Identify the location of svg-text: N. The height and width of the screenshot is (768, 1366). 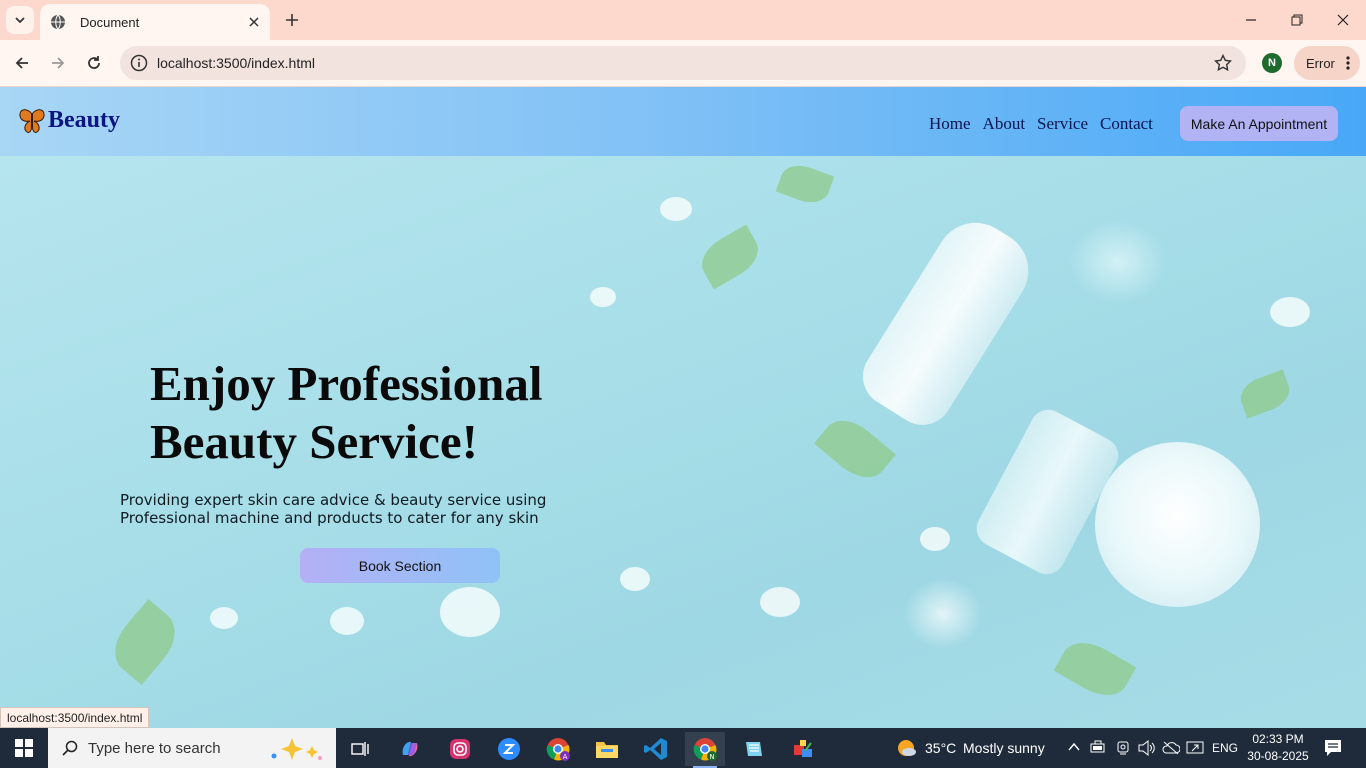
(711, 757).